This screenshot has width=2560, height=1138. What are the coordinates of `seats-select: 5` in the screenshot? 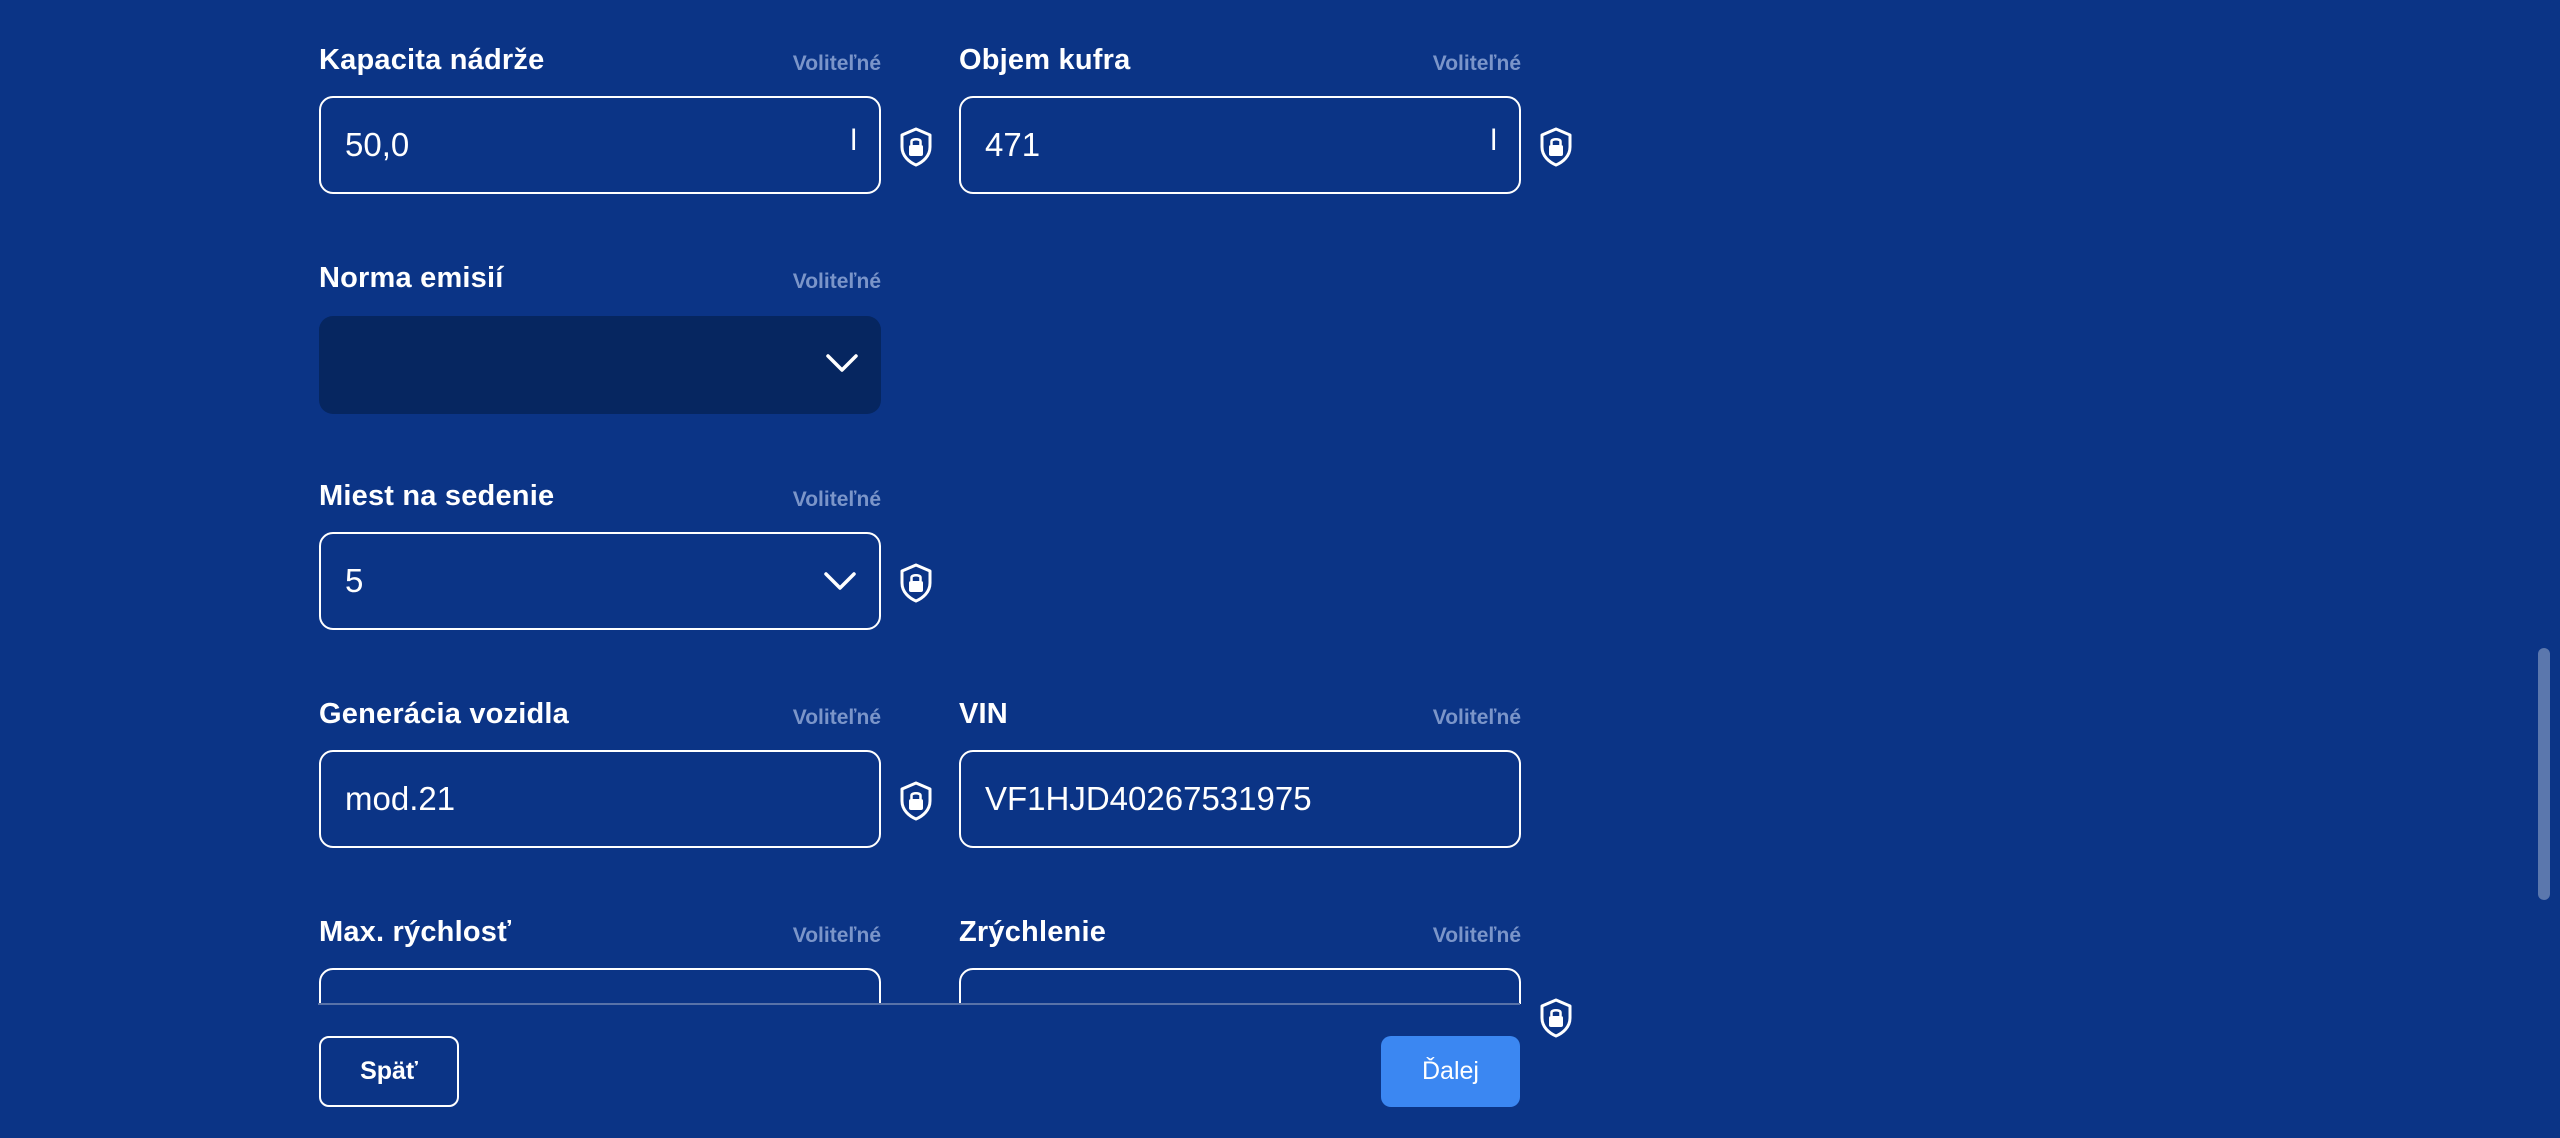 It's located at (600, 581).